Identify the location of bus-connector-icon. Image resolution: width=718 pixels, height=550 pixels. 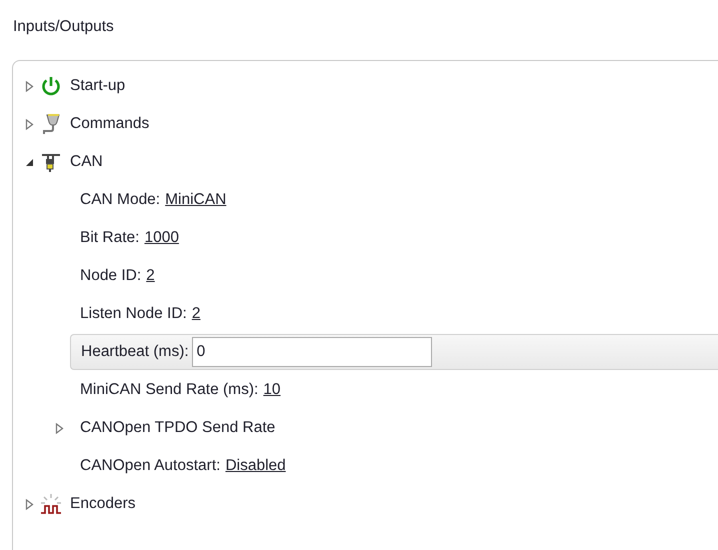
(51, 162).